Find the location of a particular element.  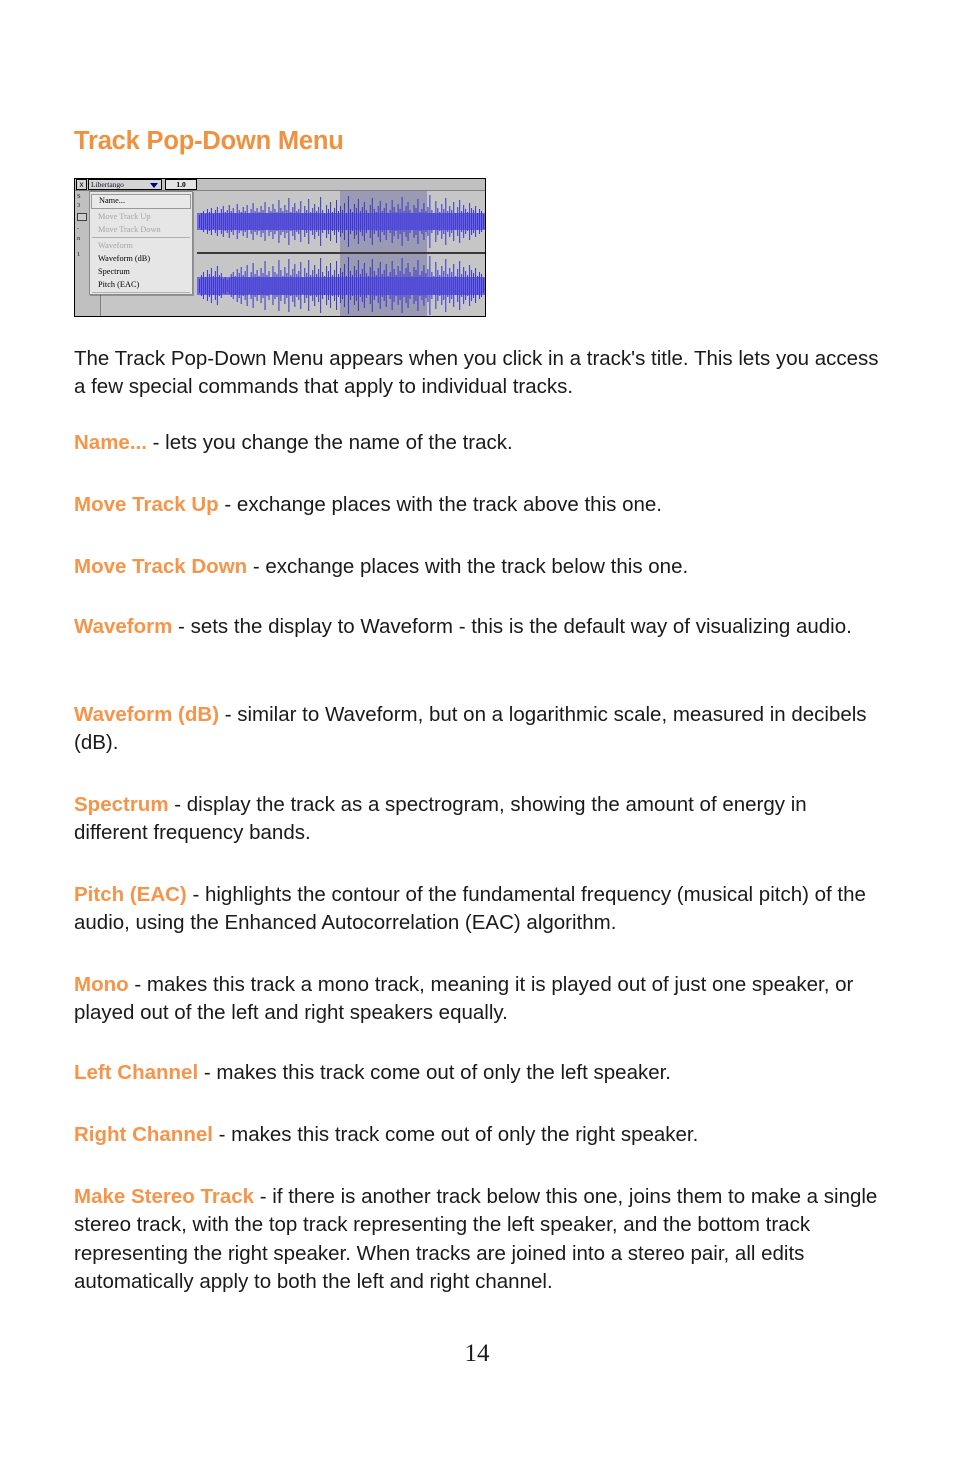

panel-label-n: n is located at coordinates (79, 238).